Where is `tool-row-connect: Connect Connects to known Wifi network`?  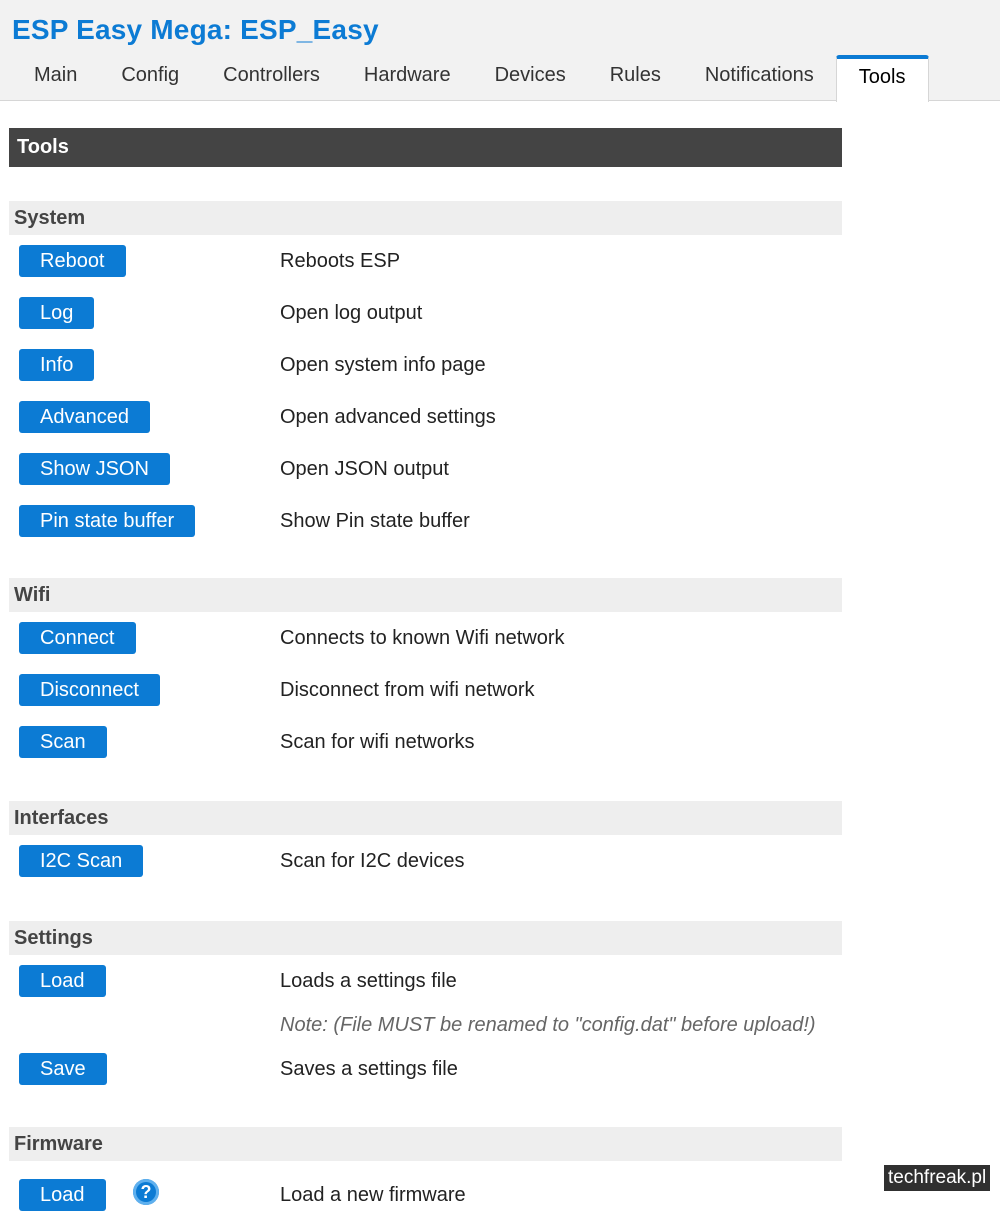 tool-row-connect: Connect Connects to known Wifi network is located at coordinates (425, 638).